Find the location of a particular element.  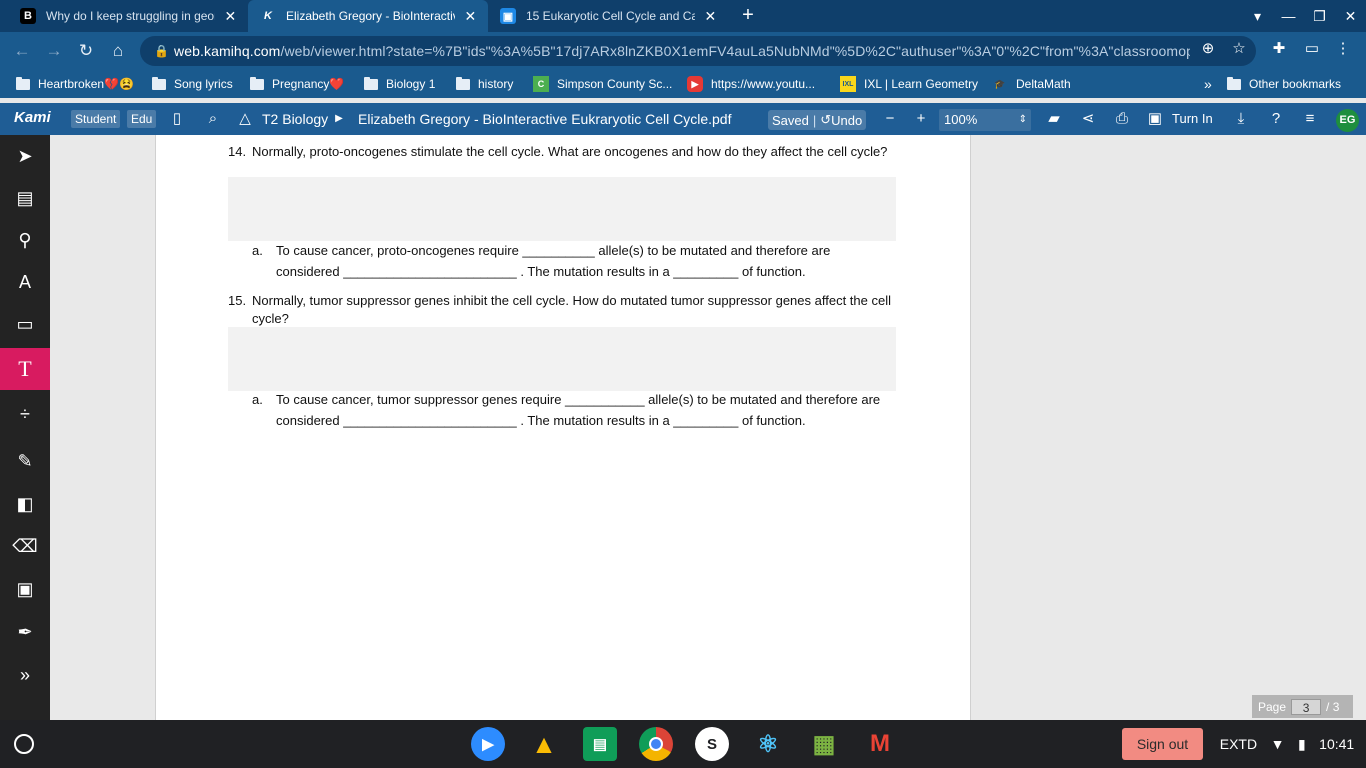

graduation-cap-icon: 🎓 is located at coordinates (1000, 83).